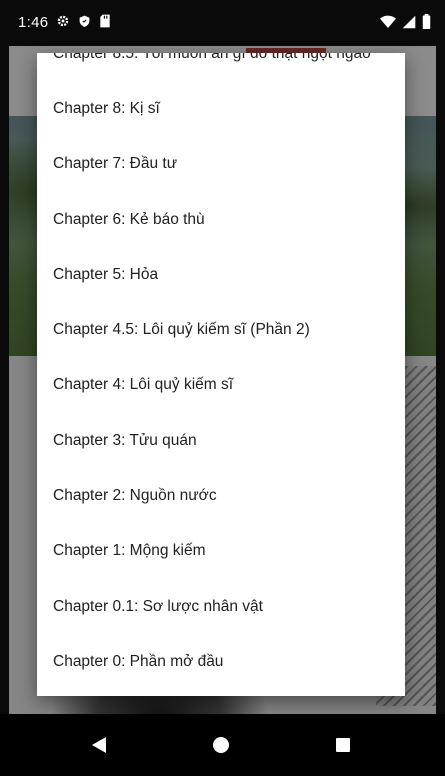 Image resolution: width=445 pixels, height=776 pixels. Describe the element at coordinates (221, 164) in the screenshot. I see `chapter-item: Chapter 7: Đầu tư` at that location.